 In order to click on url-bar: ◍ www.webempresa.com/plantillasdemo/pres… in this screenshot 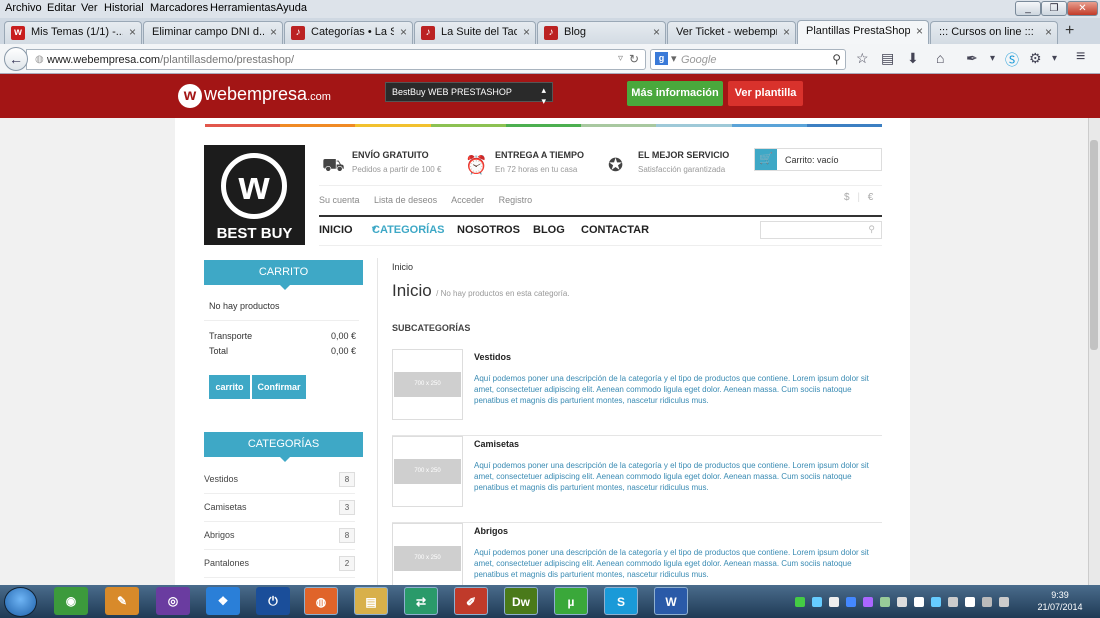, I will do `click(336, 59)`.